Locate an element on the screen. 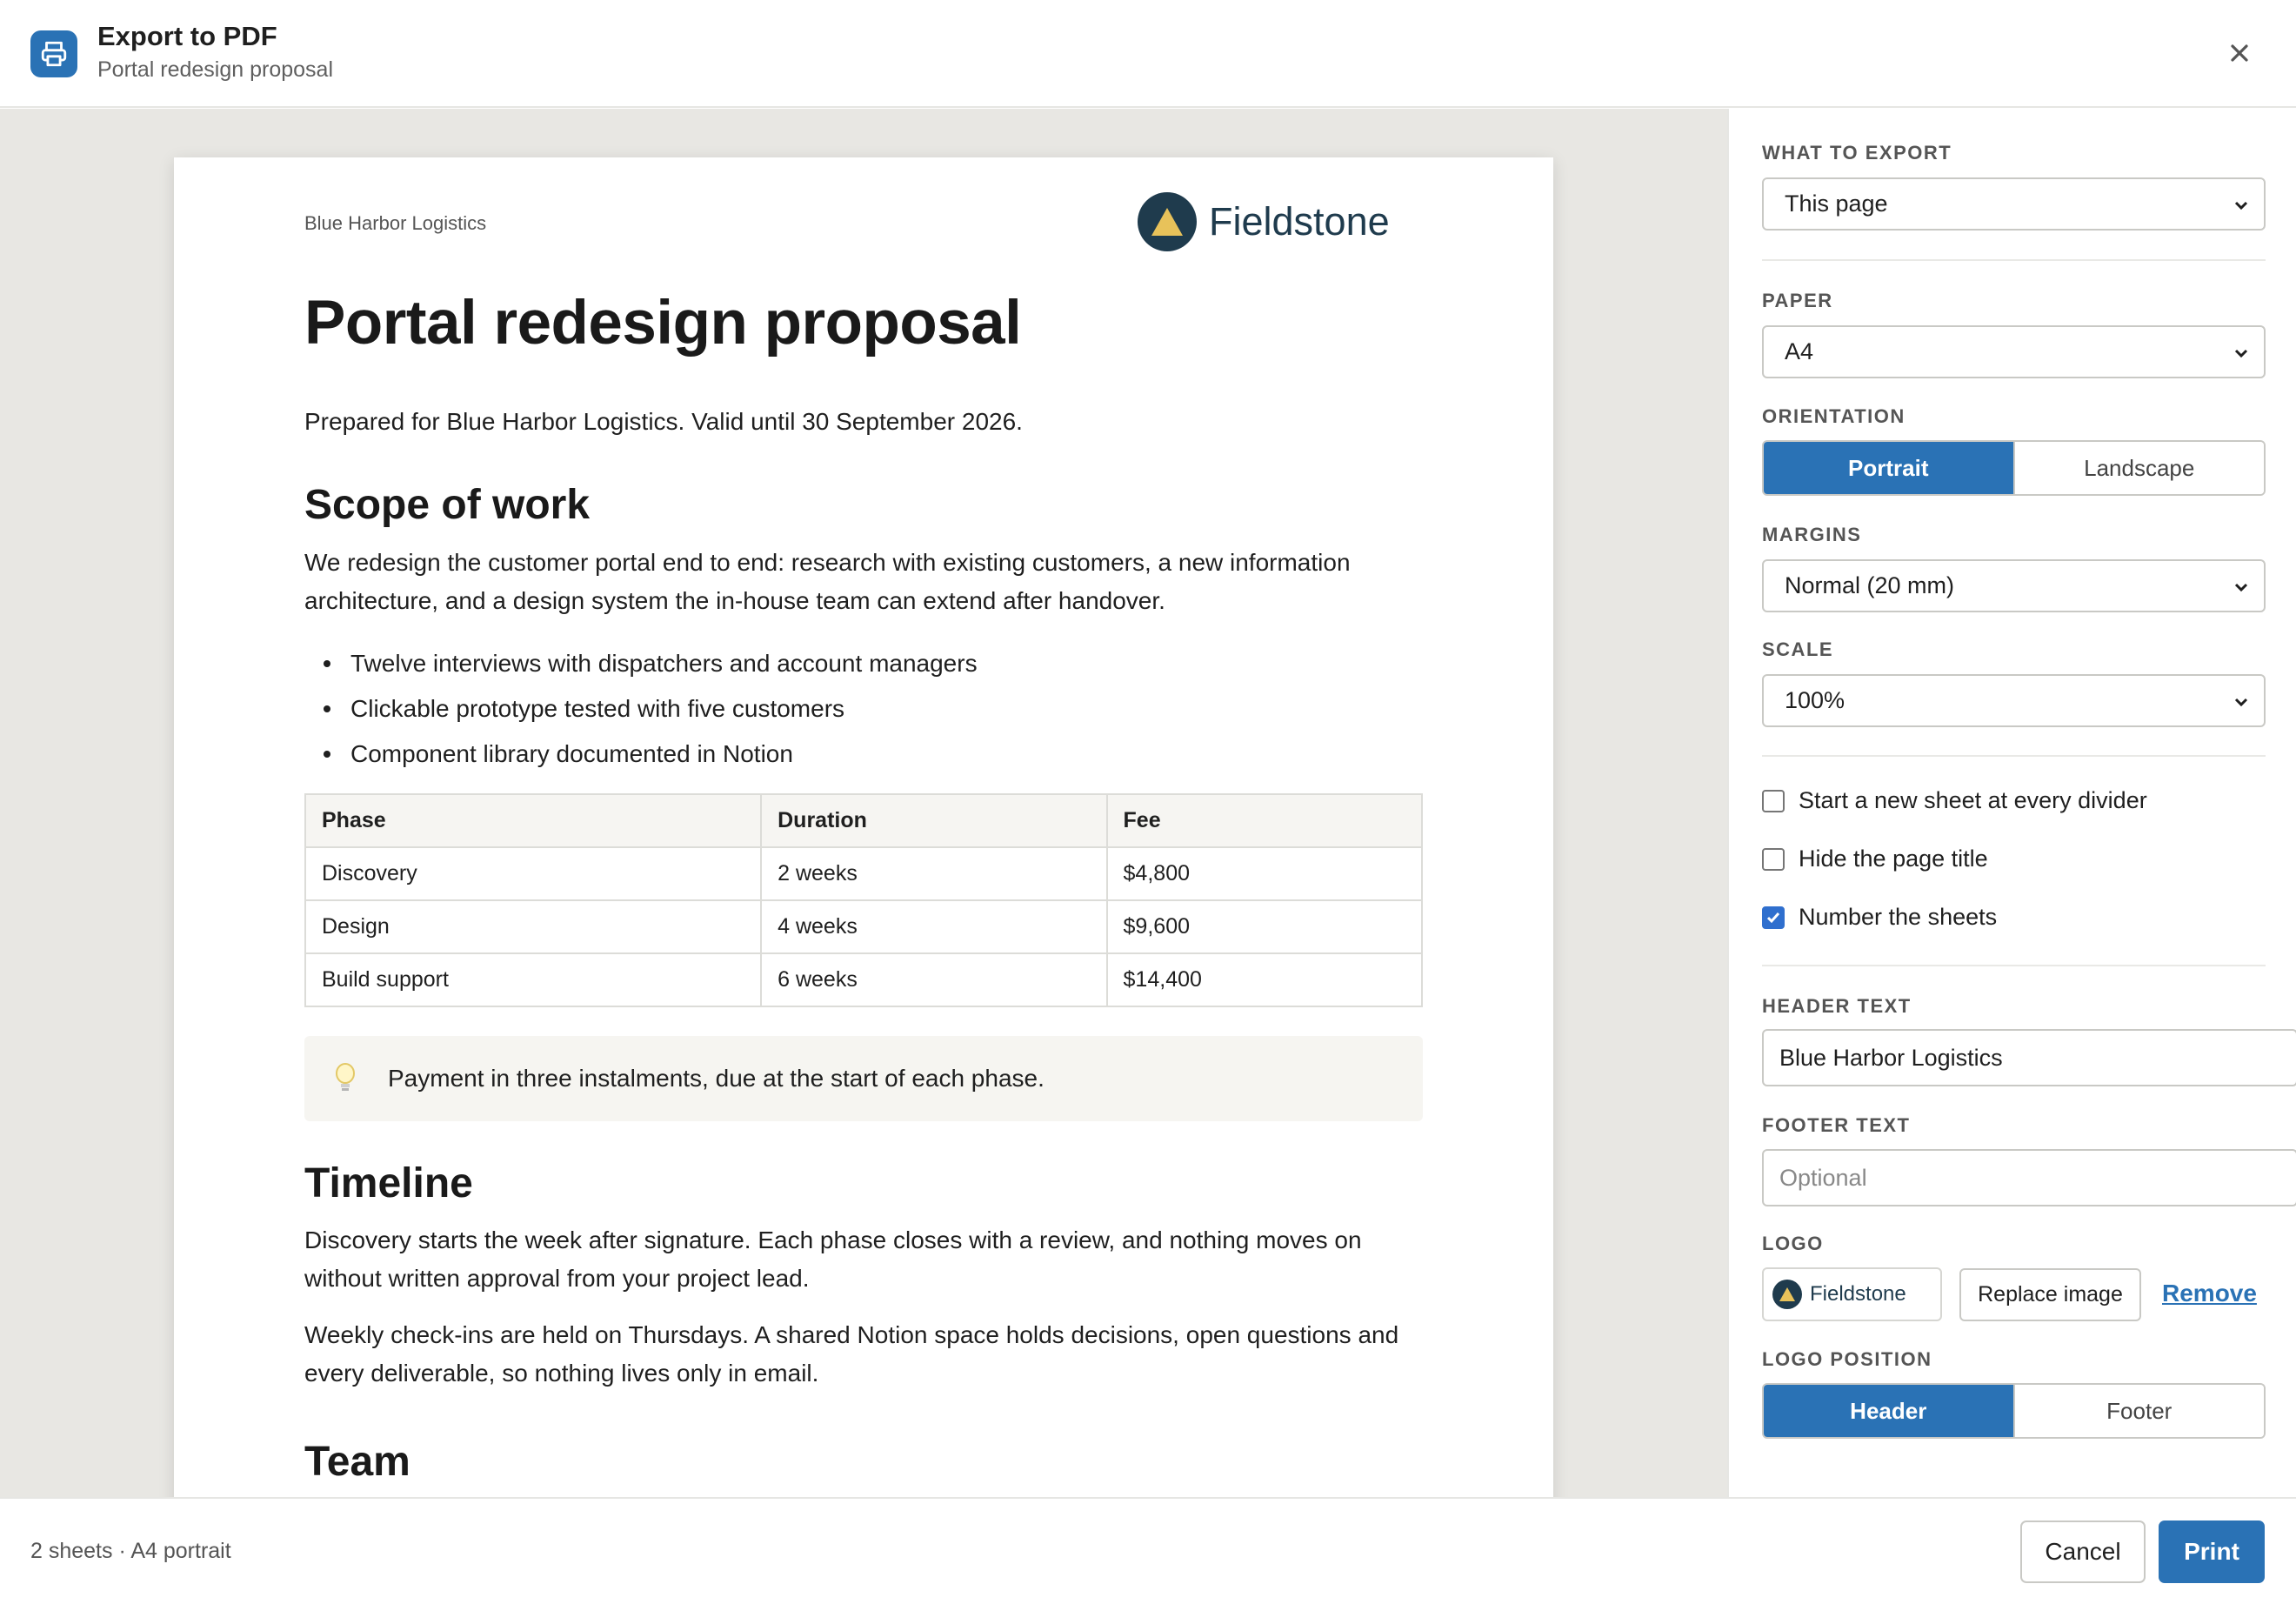 The width and height of the screenshot is (2296, 1604). logo-position-toggle: Header Footer is located at coordinates (2014, 1411).